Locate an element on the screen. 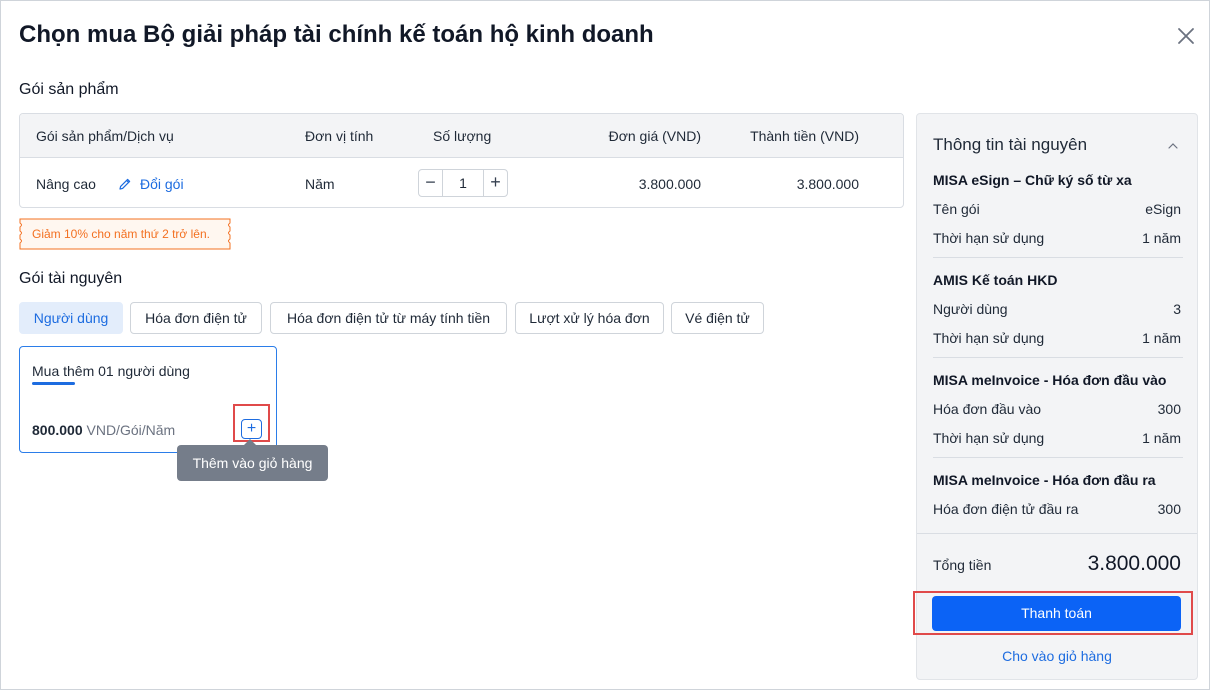 This screenshot has width=1210, height=690. col-unit-price: Đơn giá (VND) is located at coordinates (654, 136).